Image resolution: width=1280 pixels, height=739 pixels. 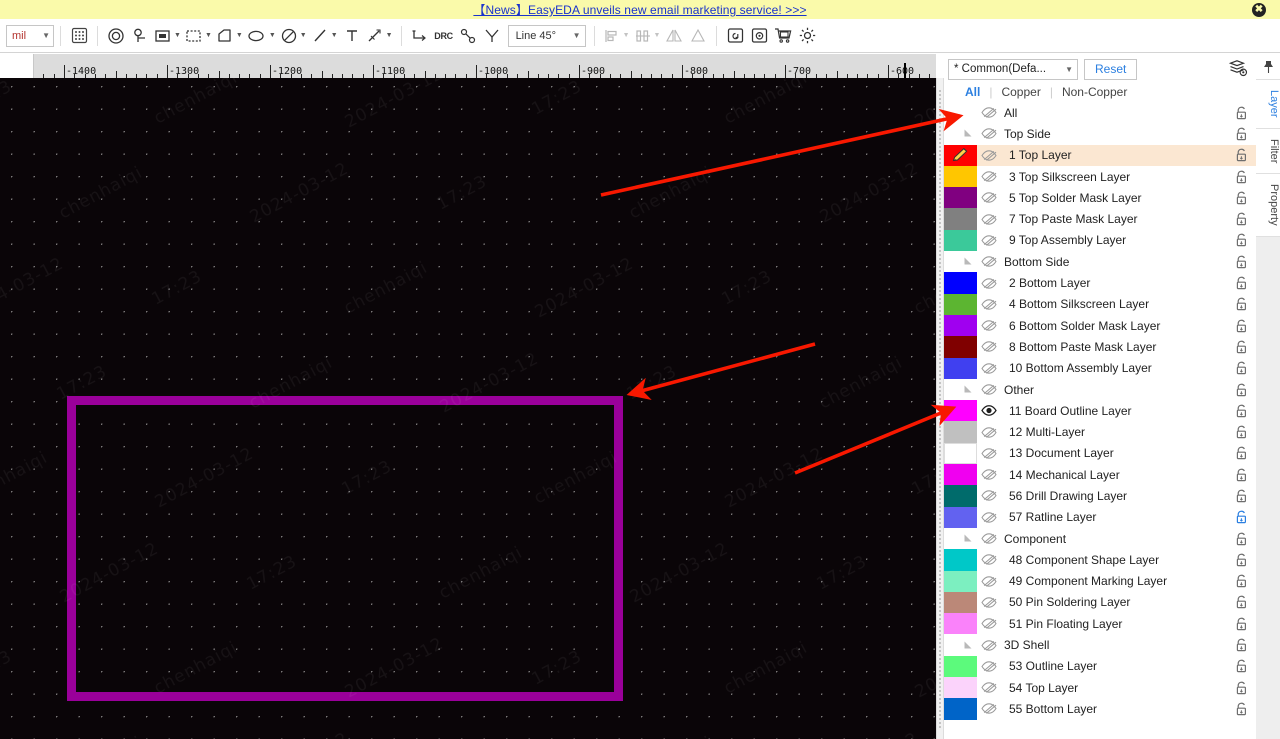 What do you see at coordinates (1100, 240) in the screenshot?
I see `layer-row-top-assembly-layer: 9 Top Assembly Layer` at bounding box center [1100, 240].